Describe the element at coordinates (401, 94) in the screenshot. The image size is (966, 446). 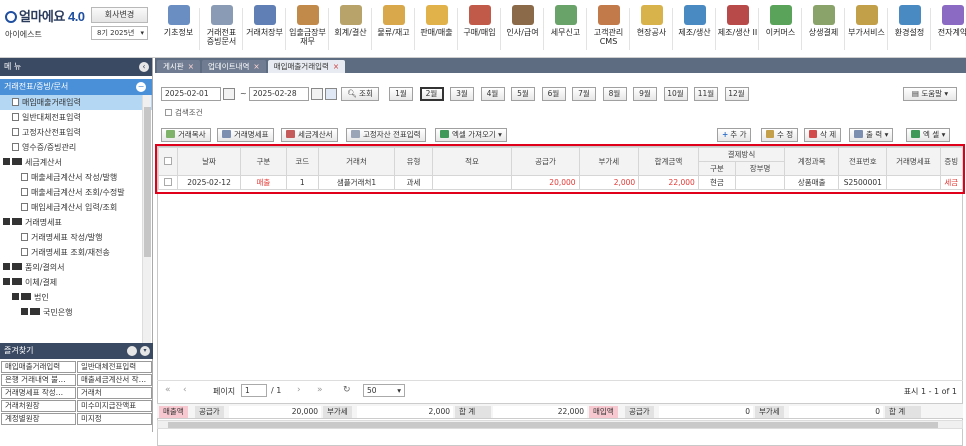
I see `month-button: 1월` at that location.